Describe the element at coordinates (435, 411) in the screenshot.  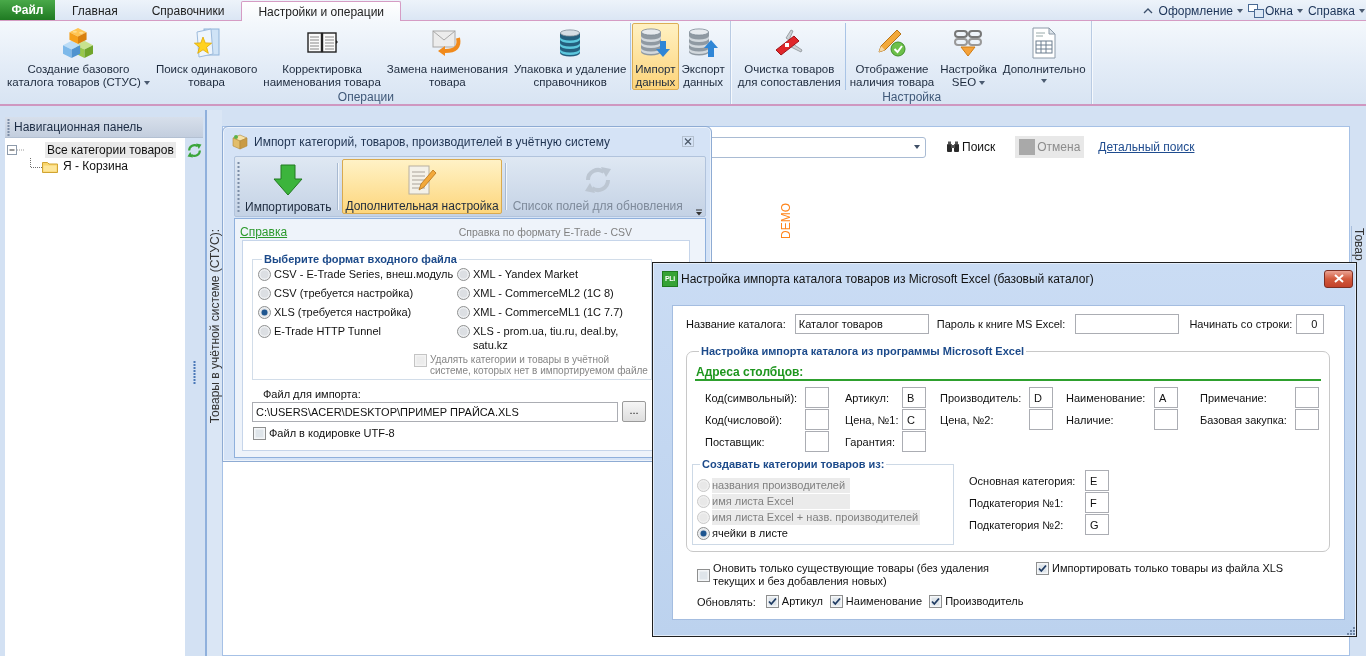
I see `file-path-field: C:\USERS\ACER\DESKTOP\ПРИМЕР ПРАЙСА.XLS` at that location.